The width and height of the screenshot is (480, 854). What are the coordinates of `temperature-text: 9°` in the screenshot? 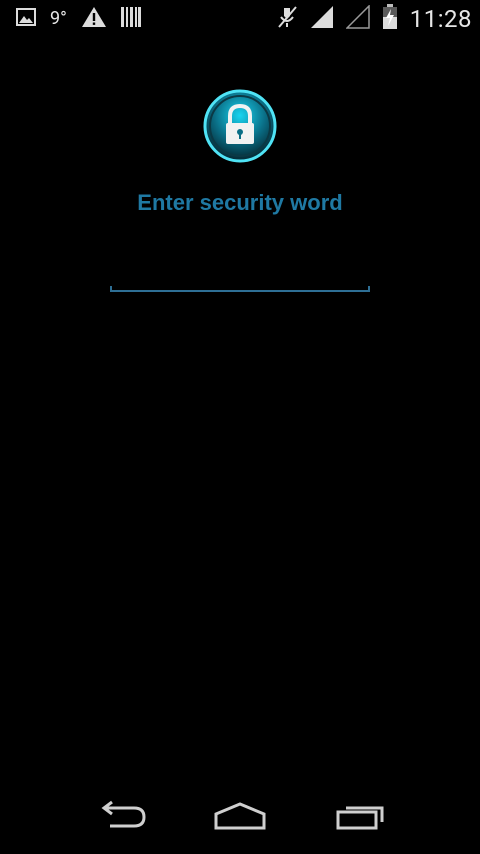 It's located at (58, 18).